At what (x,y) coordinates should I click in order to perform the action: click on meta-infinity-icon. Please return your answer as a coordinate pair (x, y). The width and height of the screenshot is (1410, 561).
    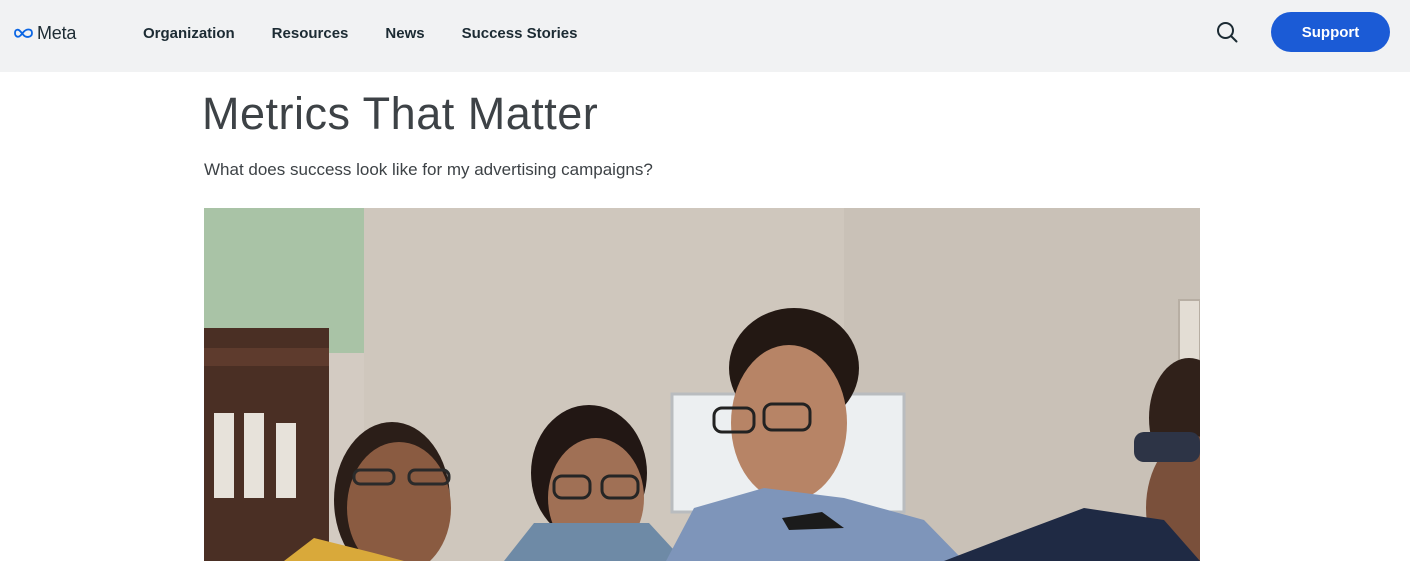
    Looking at the image, I should click on (23, 33).